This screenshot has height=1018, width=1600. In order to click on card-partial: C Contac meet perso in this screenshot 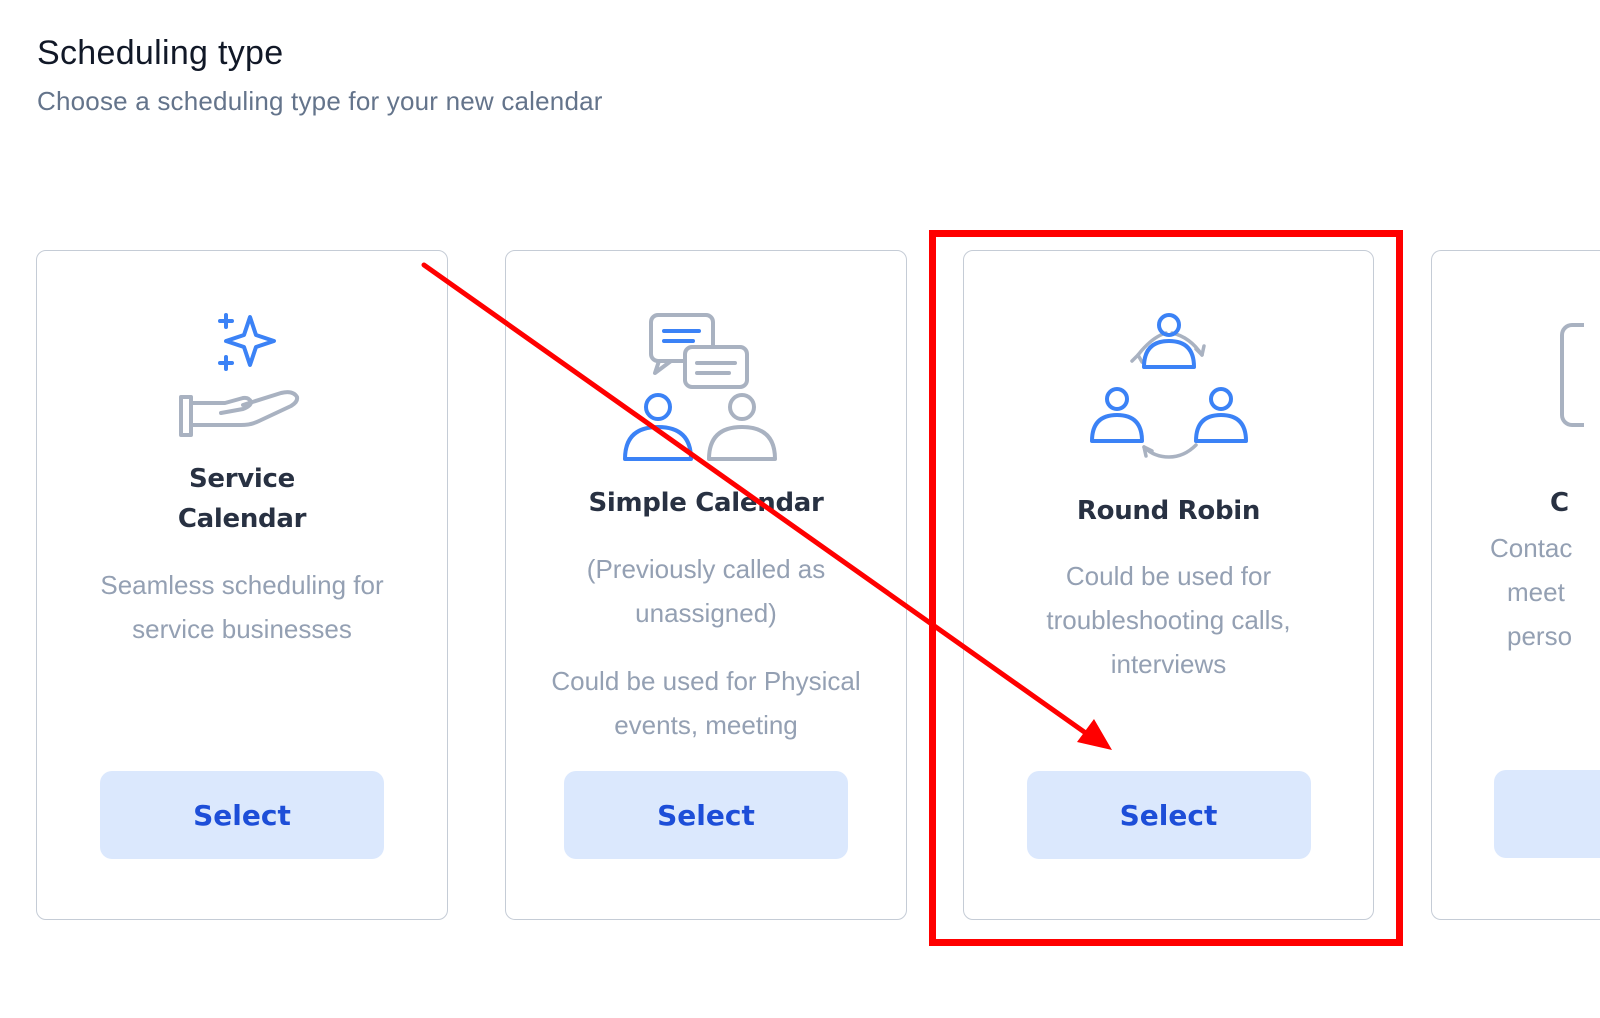, I will do `click(1515, 585)`.